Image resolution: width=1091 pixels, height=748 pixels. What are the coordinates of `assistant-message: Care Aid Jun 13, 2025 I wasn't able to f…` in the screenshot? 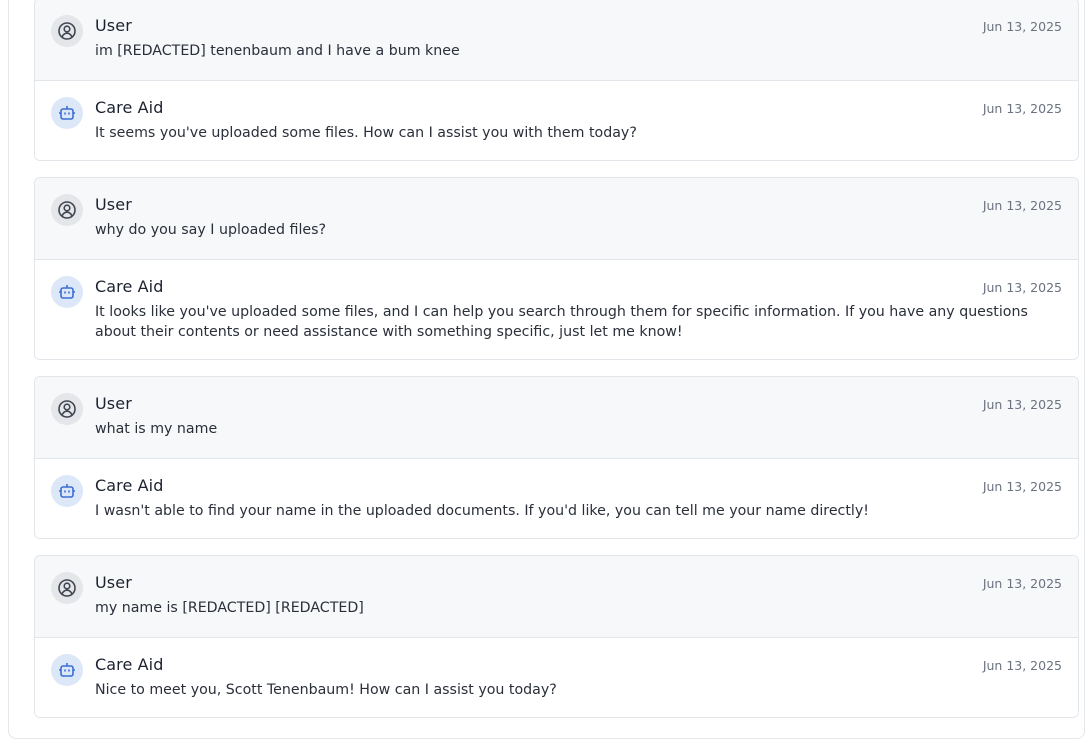 It's located at (556, 498).